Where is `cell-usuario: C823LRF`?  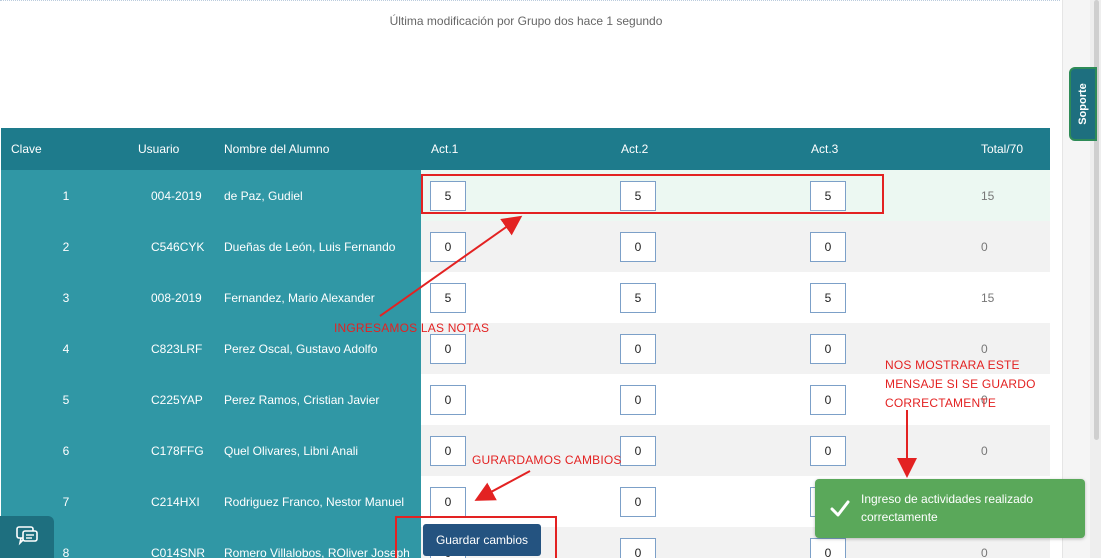 cell-usuario: C823LRF is located at coordinates (172, 348).